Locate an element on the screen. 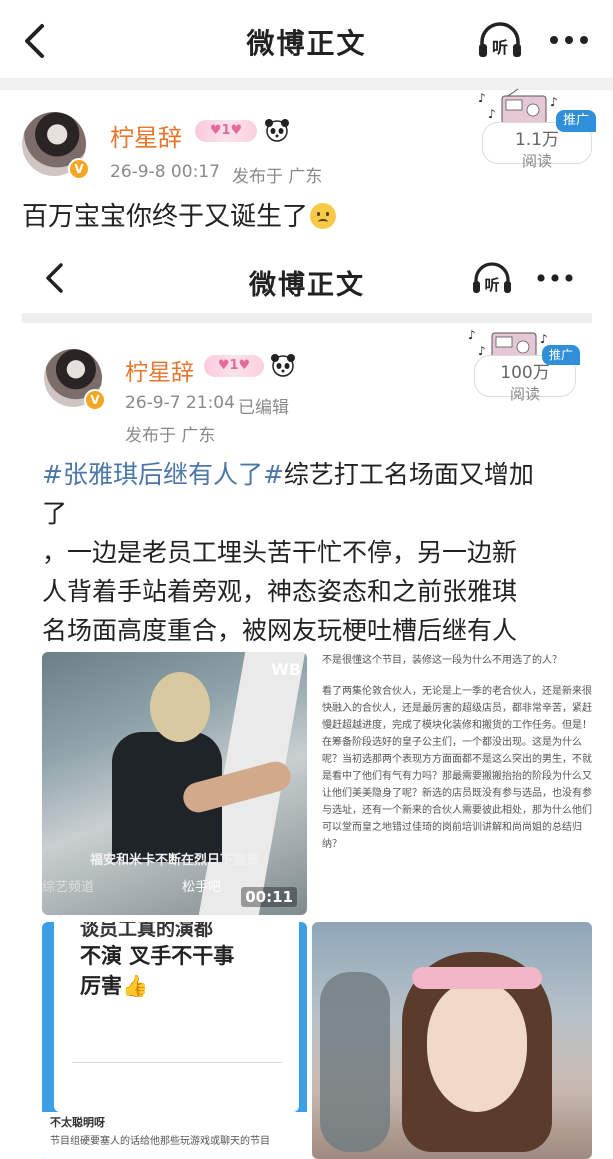 This screenshot has width=613, height=1159. inner-promo-tag: 推广 is located at coordinates (561, 355).